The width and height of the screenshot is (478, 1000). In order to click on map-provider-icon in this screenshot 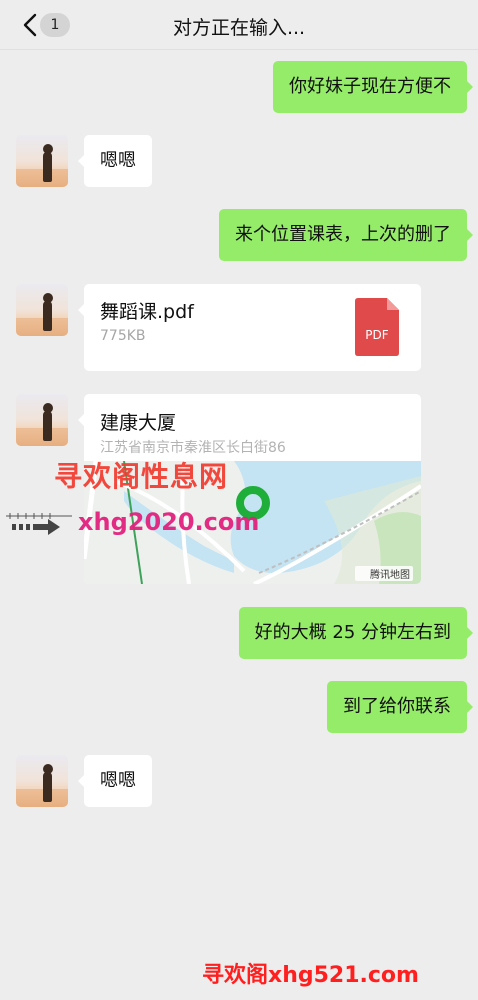, I will do `click(363, 574)`.